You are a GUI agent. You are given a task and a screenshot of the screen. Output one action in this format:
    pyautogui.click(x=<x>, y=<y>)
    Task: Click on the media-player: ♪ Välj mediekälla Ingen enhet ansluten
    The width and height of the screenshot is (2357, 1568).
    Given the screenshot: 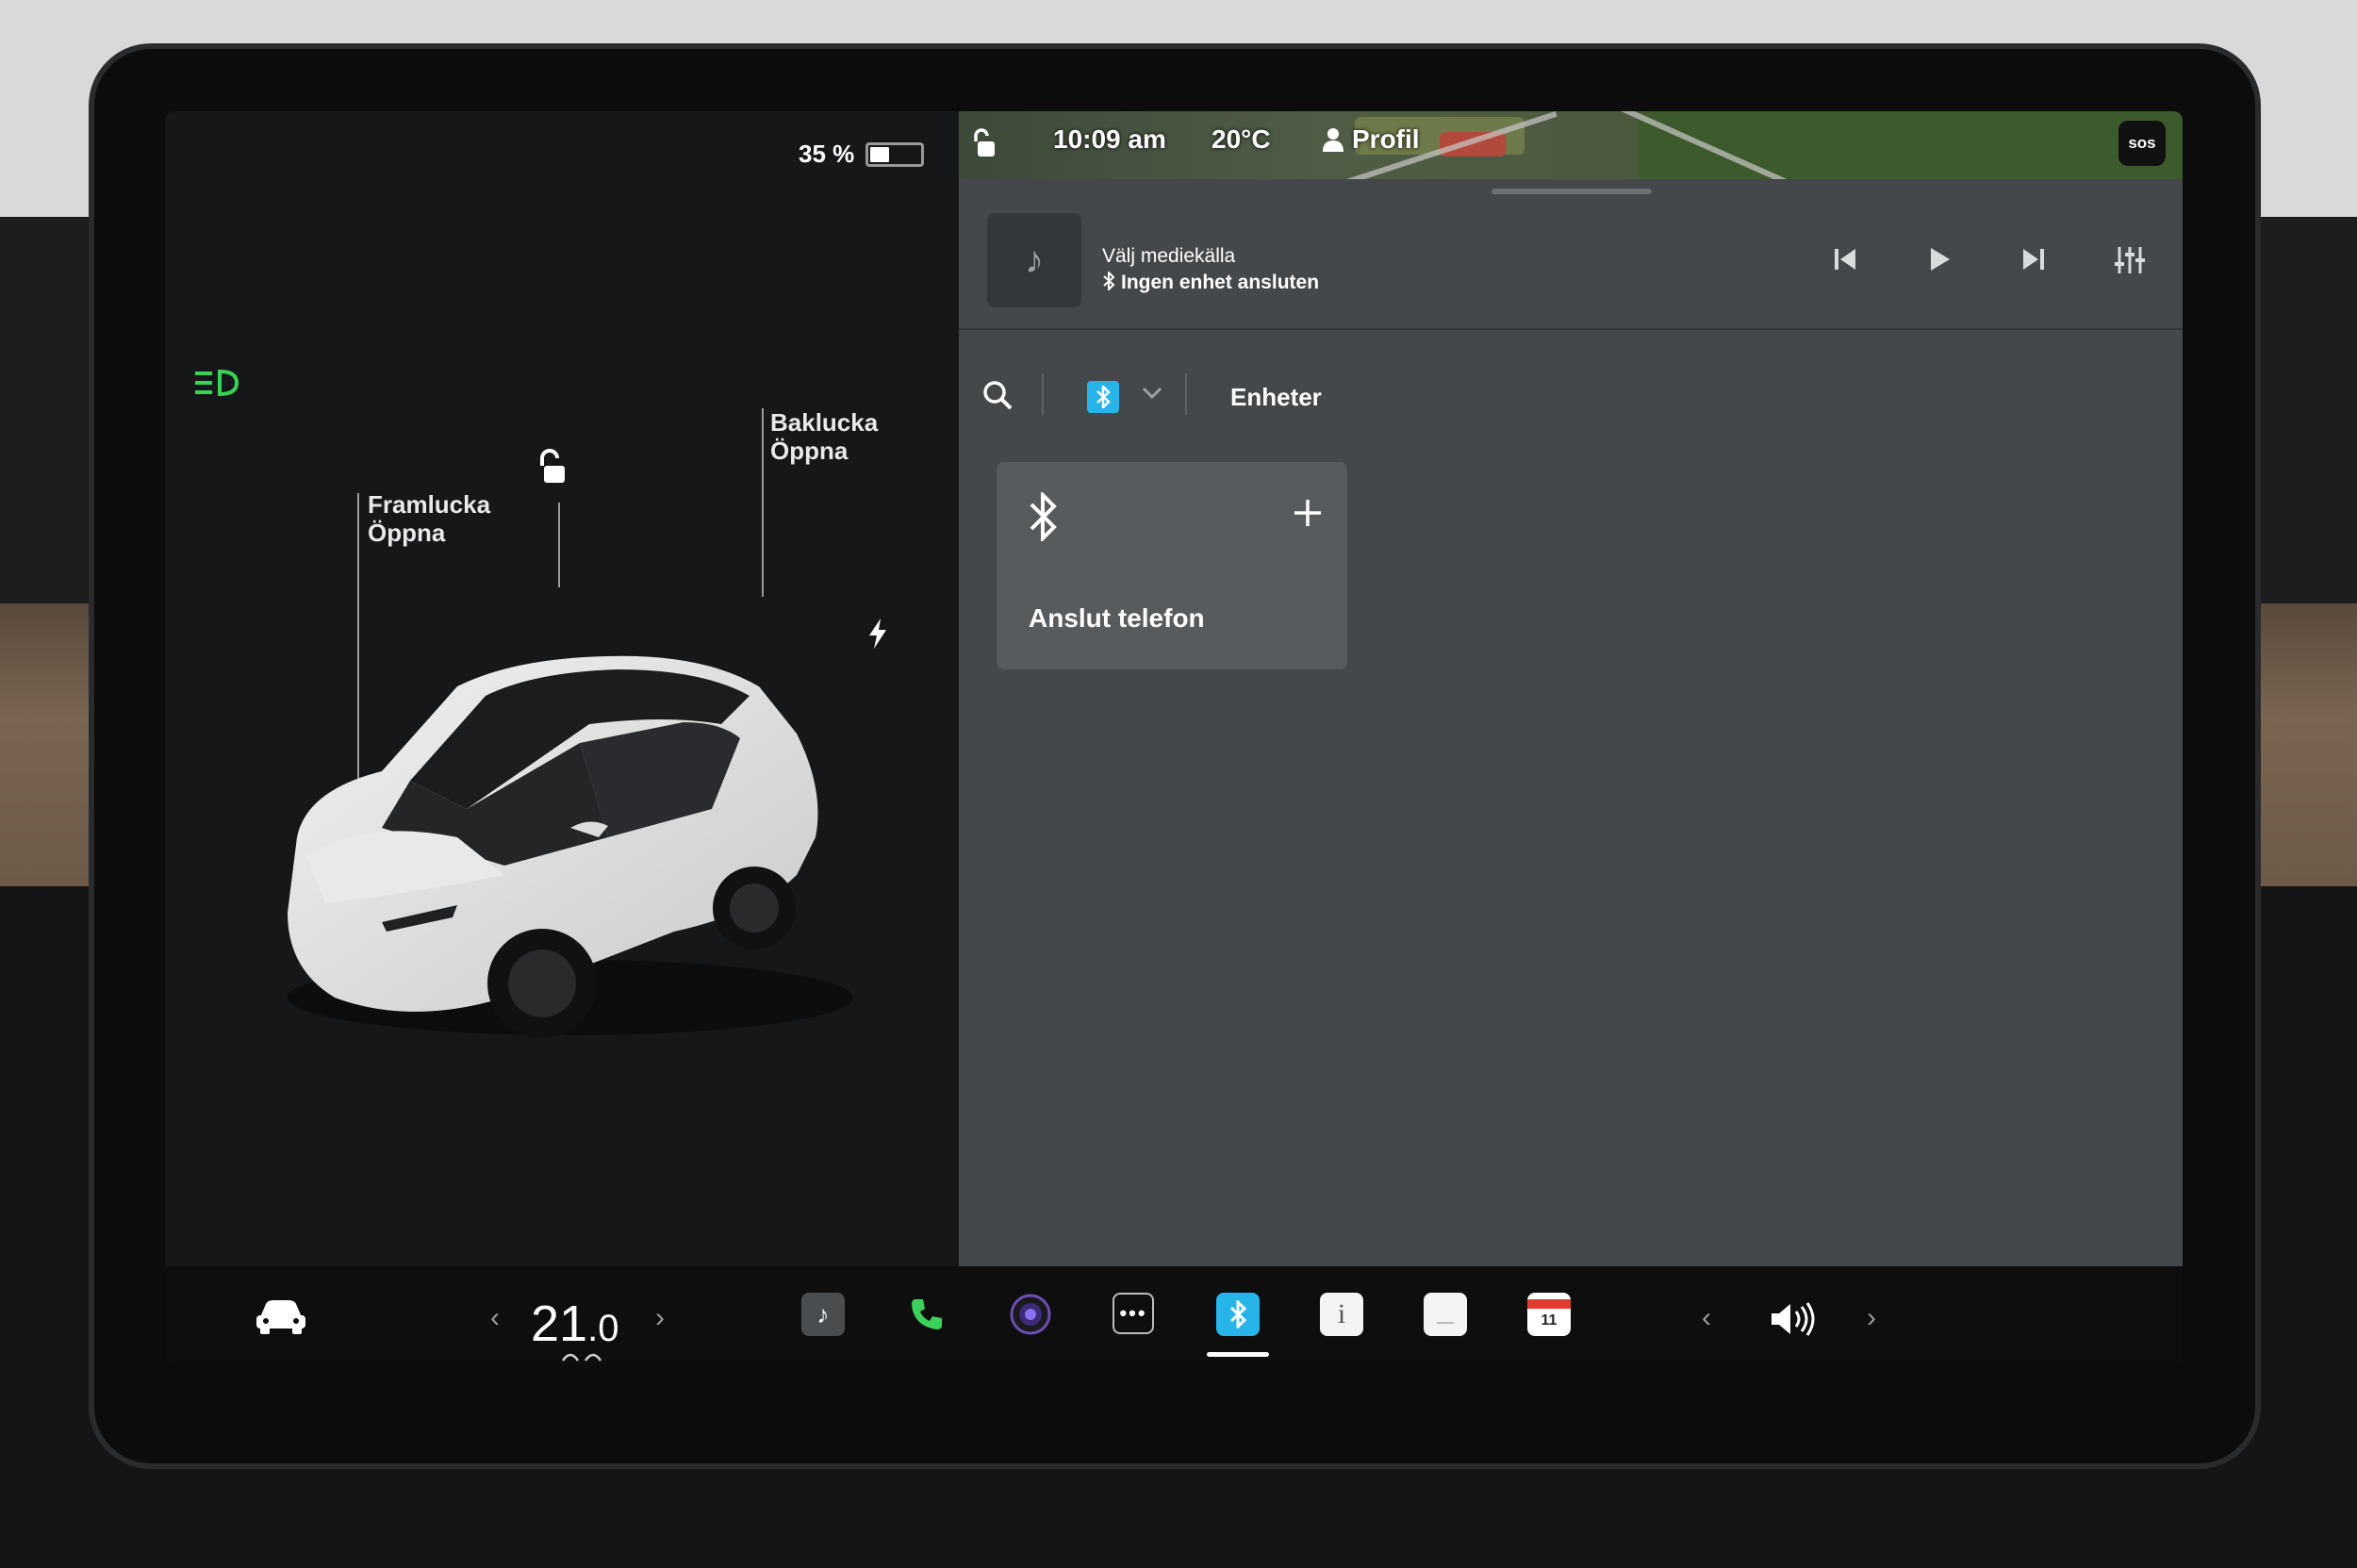 What is the action you would take?
    pyautogui.click(x=1571, y=263)
    